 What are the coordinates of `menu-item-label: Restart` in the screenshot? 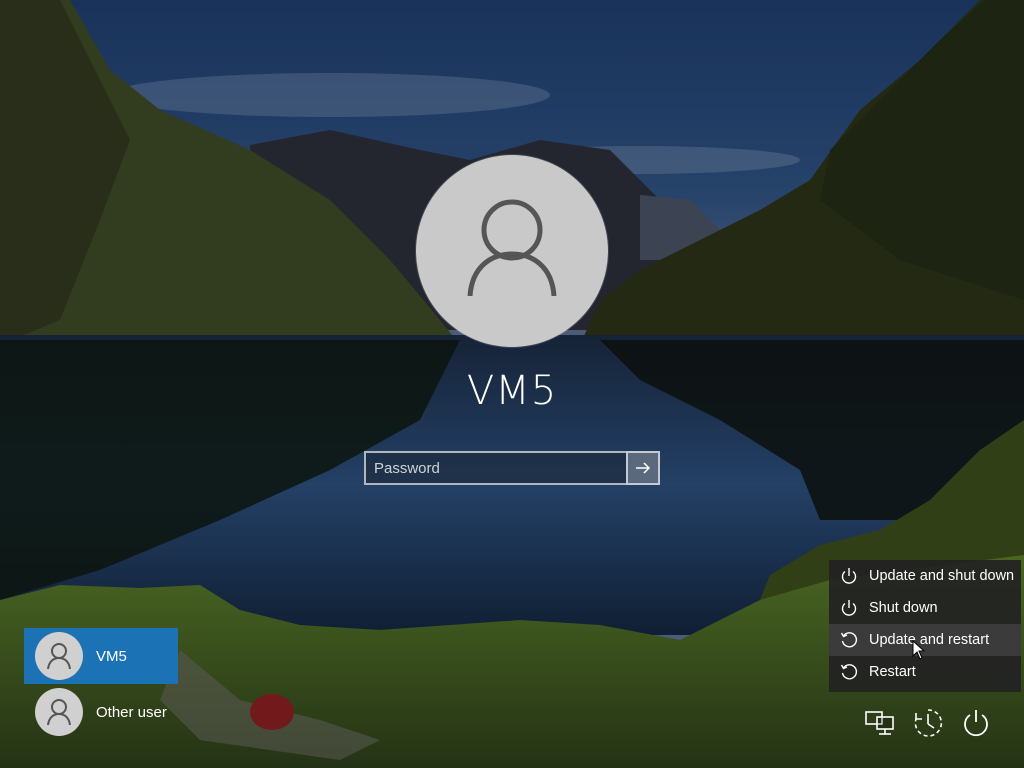 It's located at (892, 672).